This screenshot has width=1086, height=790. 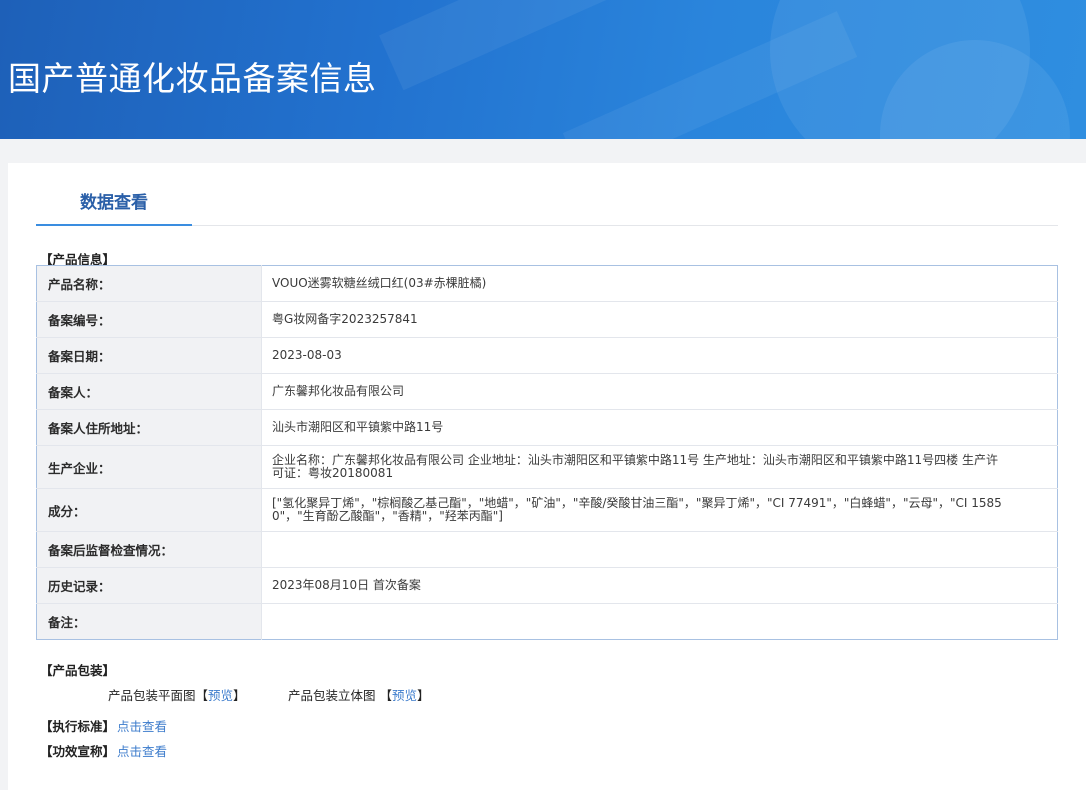 I want to click on field-label: 成分：, so click(x=149, y=510).